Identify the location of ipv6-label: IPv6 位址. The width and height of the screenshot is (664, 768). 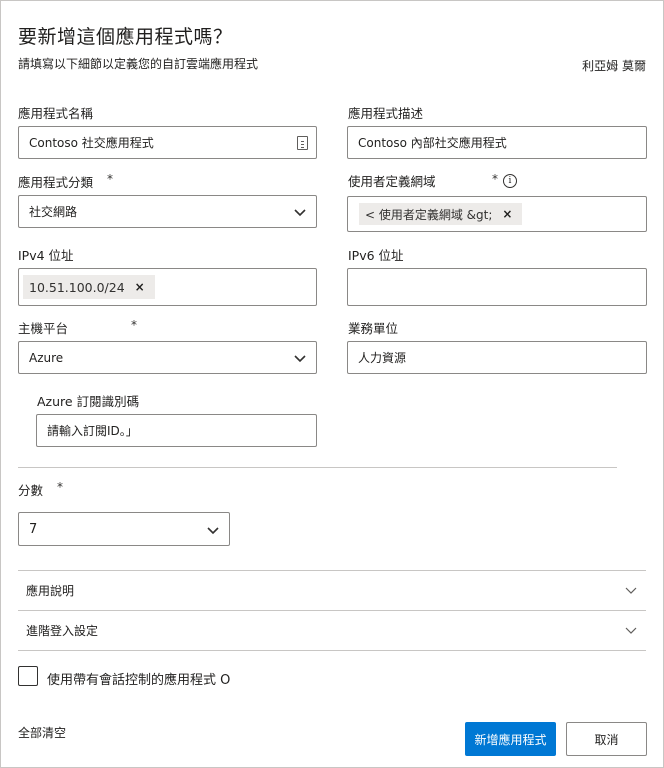
(376, 255).